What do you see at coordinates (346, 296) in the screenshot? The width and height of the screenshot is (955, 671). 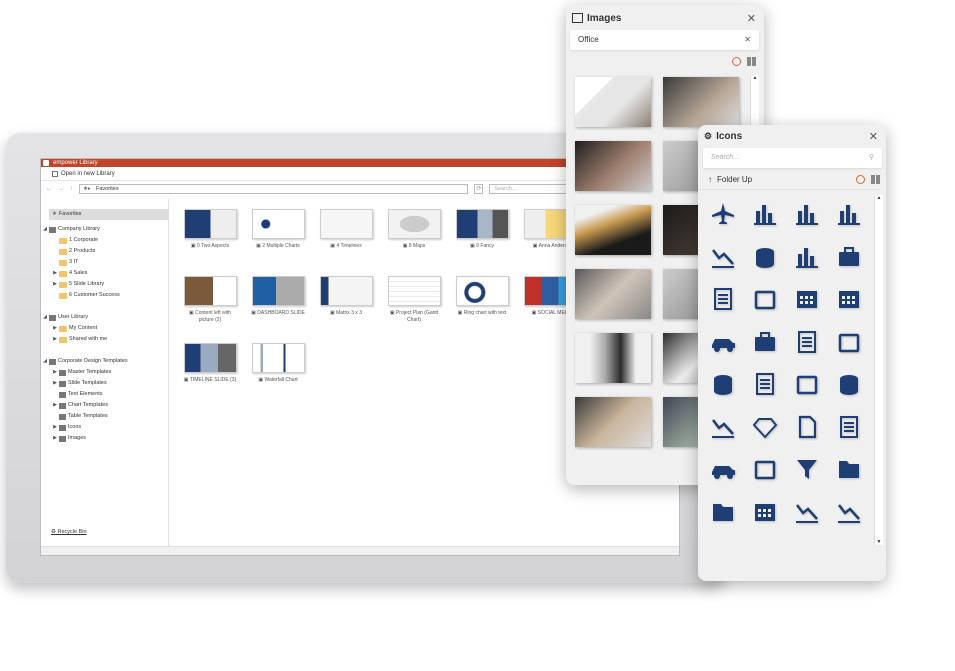 I see `slide-tile: ▣ Matrix 3 x 3` at bounding box center [346, 296].